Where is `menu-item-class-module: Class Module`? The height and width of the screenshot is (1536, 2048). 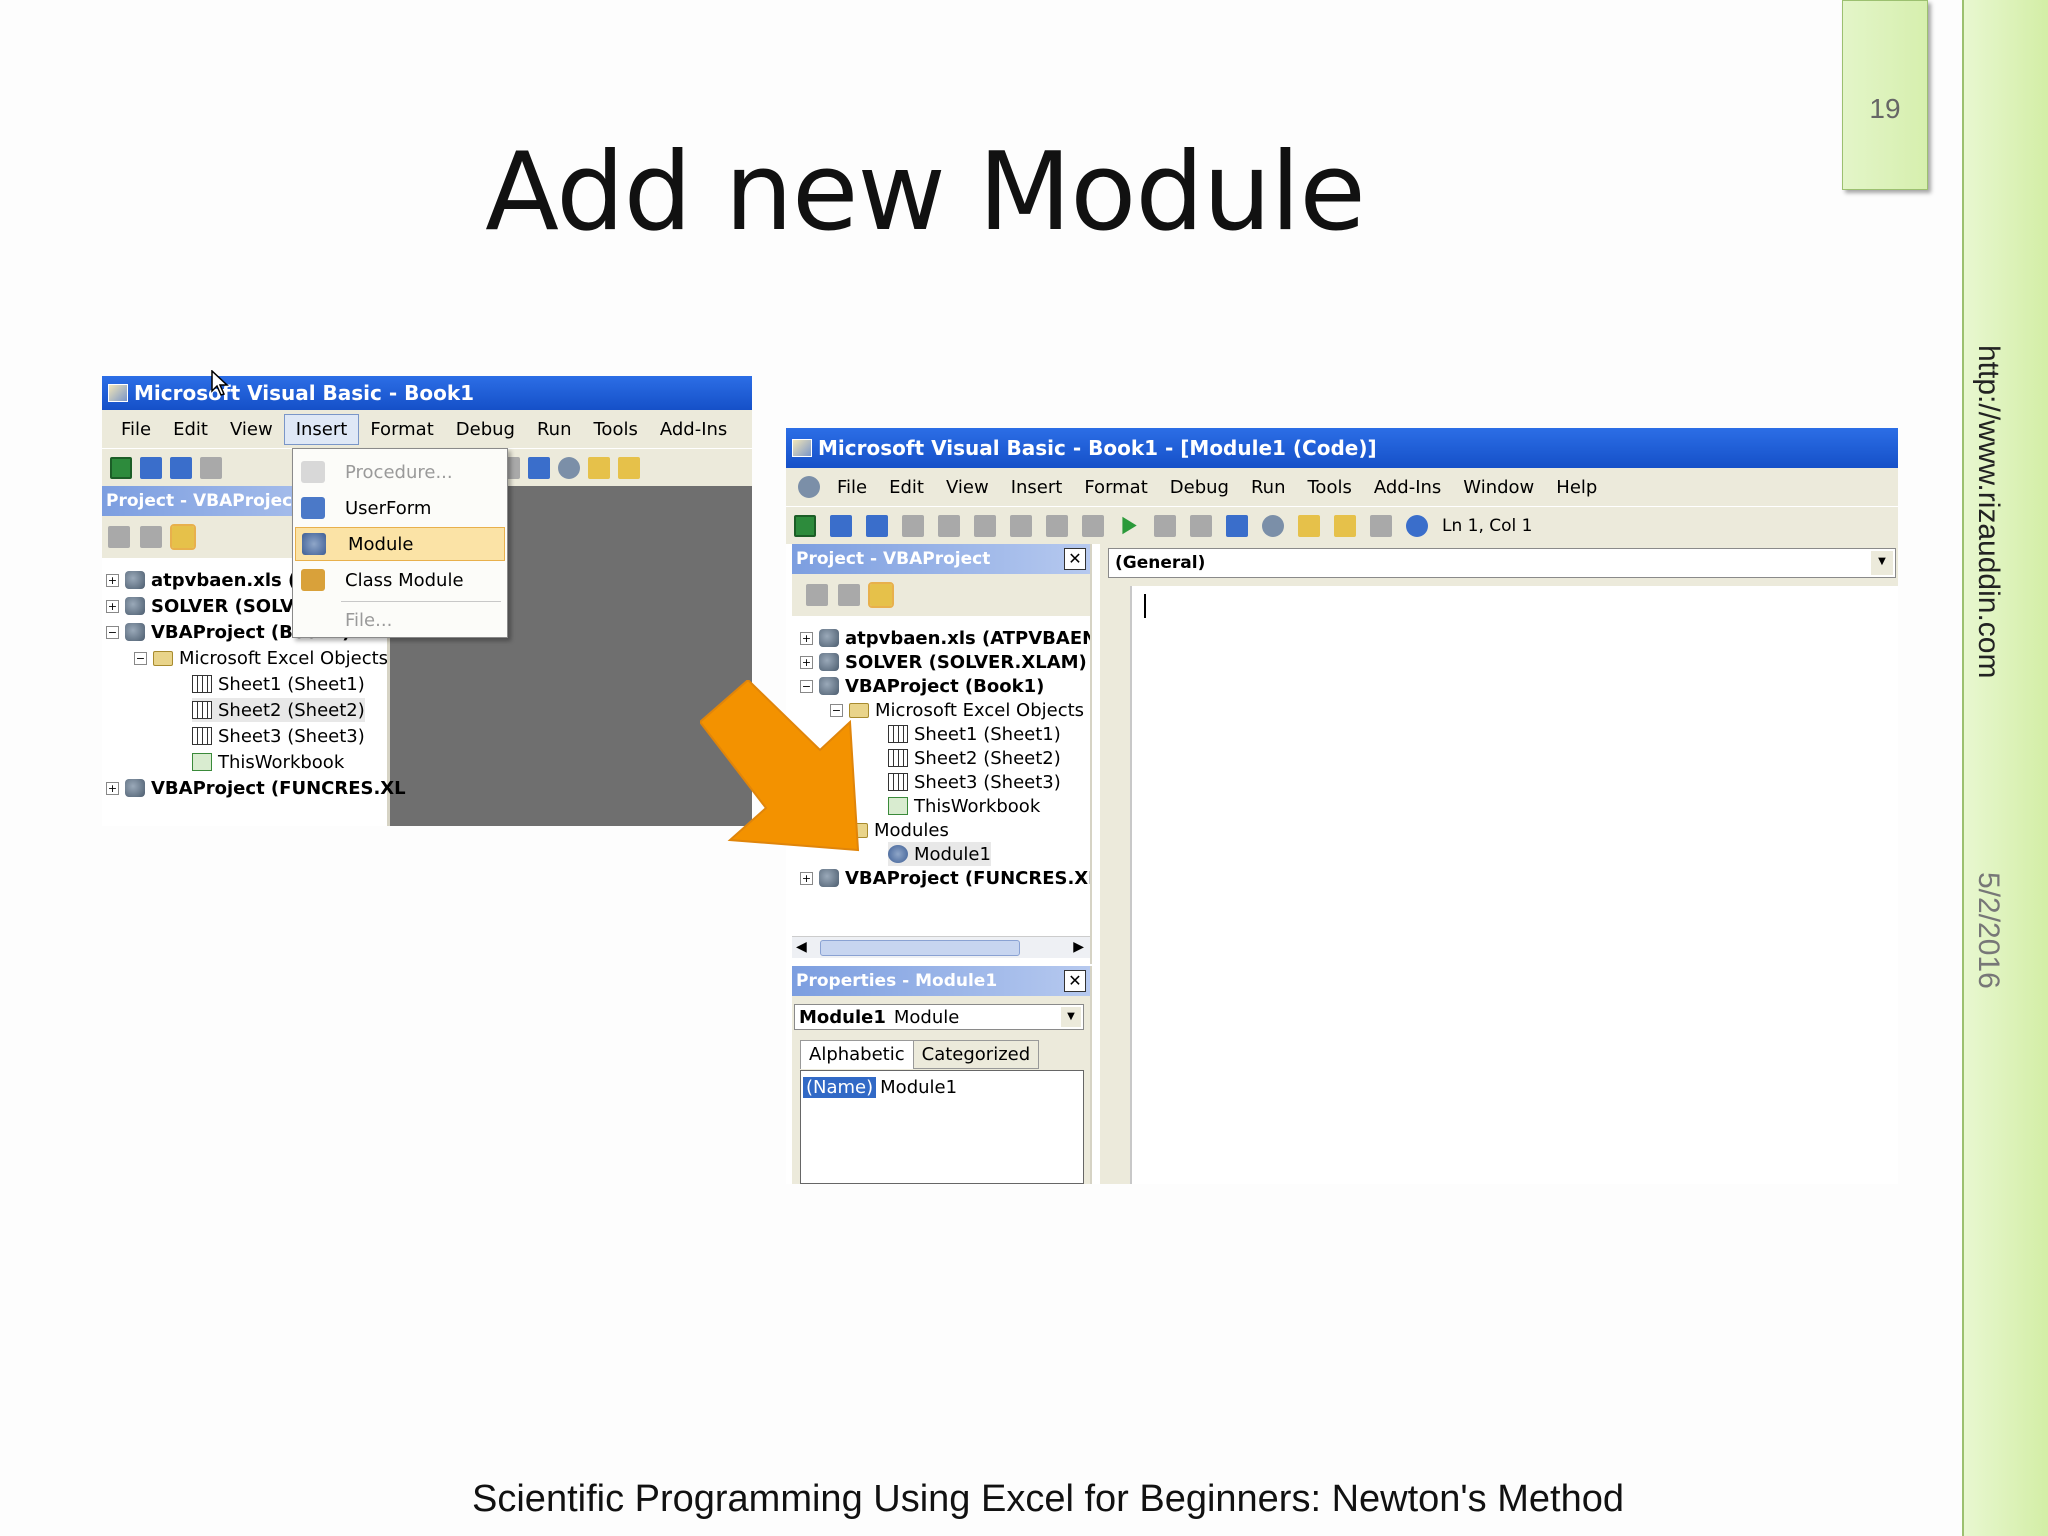 menu-item-class-module: Class Module is located at coordinates (400, 580).